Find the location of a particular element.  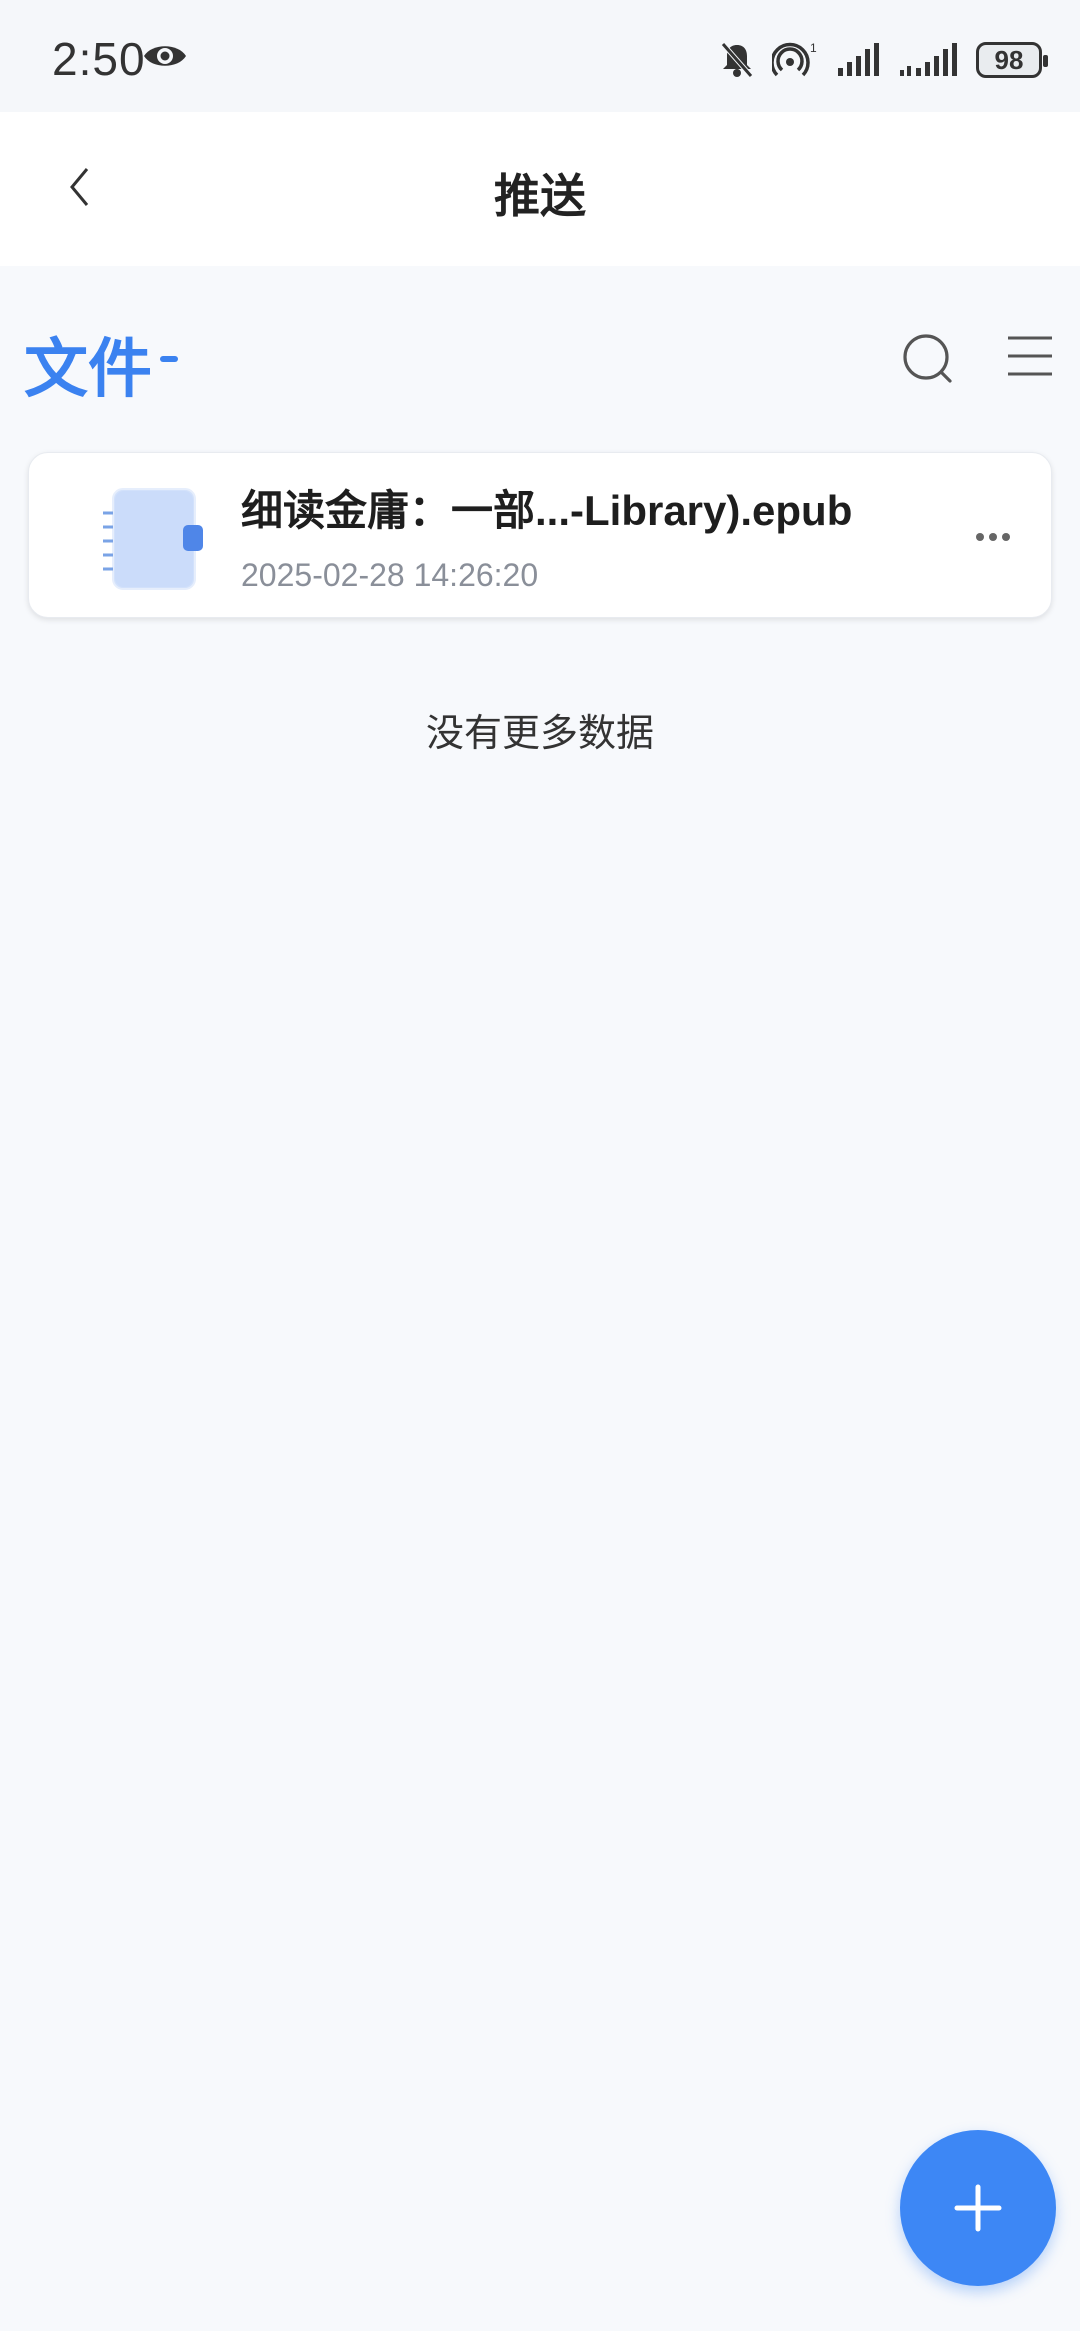

file-date: 2025-02-28 14:26:20 is located at coordinates (390, 575).